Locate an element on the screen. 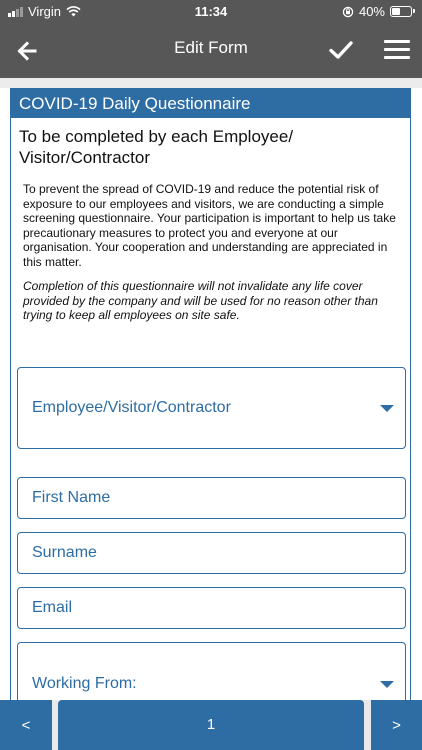 The width and height of the screenshot is (422, 750). page-title: Edit Form is located at coordinates (211, 47).